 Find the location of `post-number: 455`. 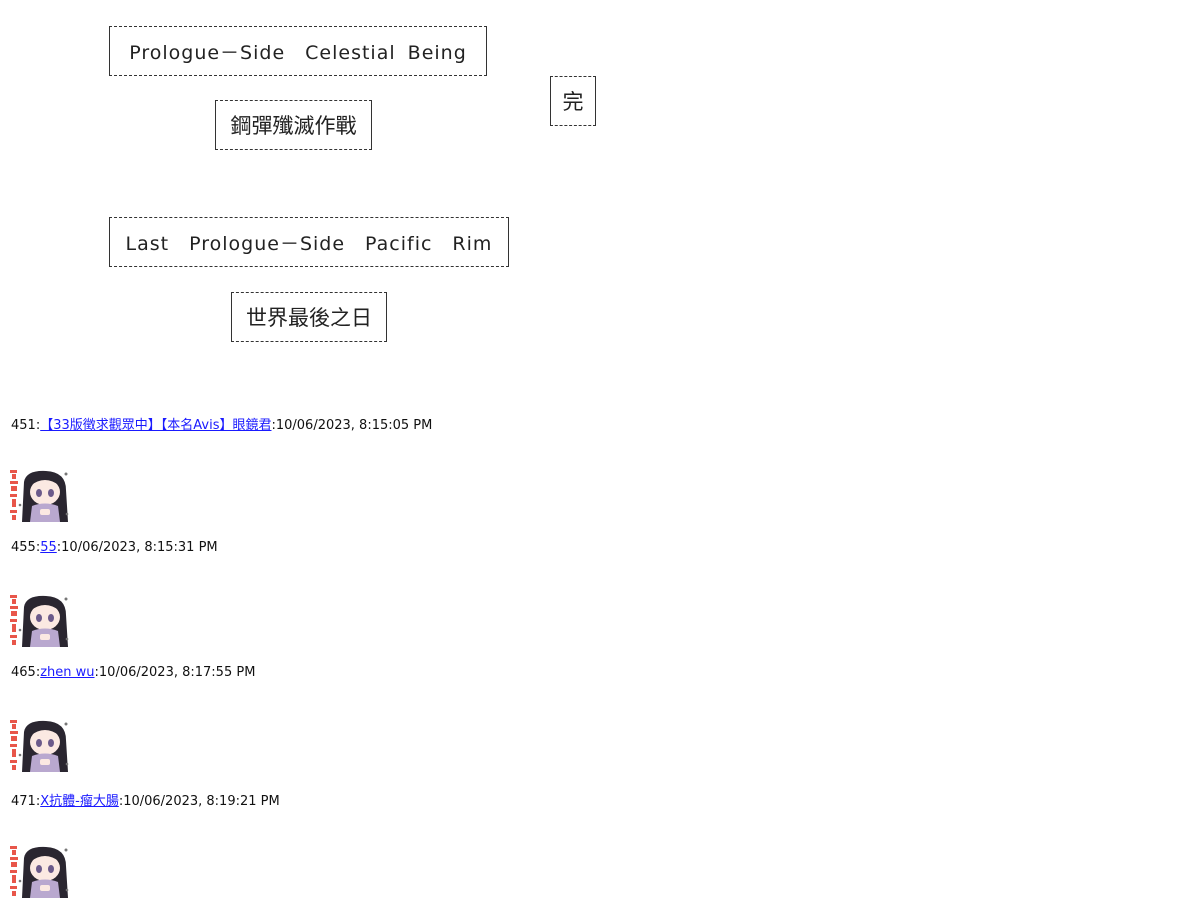

post-number: 455 is located at coordinates (23, 547).